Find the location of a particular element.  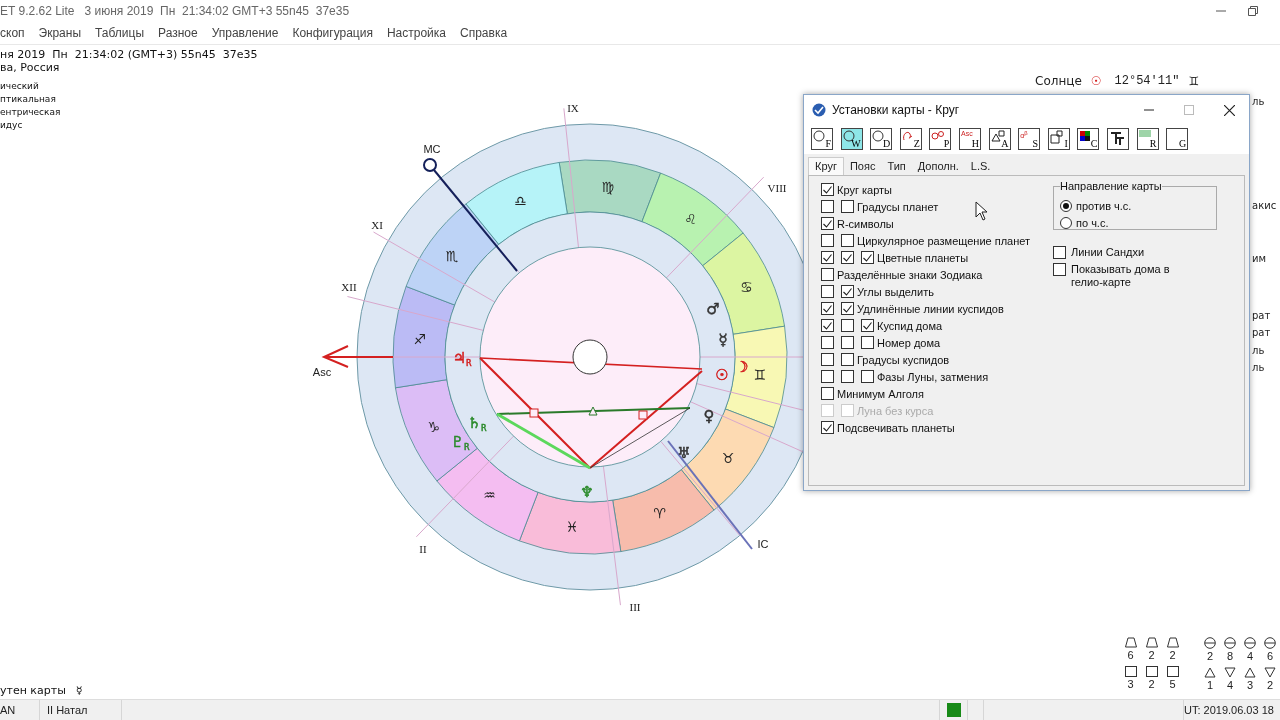

option-label: Градусы планет is located at coordinates (898, 206).